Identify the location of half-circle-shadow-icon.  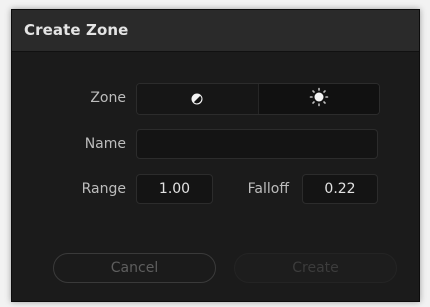
(197, 99).